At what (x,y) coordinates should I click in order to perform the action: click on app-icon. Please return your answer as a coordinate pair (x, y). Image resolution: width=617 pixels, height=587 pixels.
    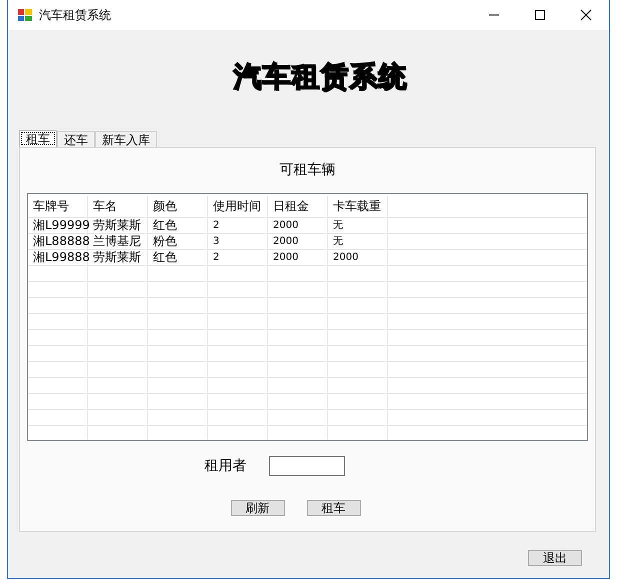
    Looking at the image, I should click on (25, 15).